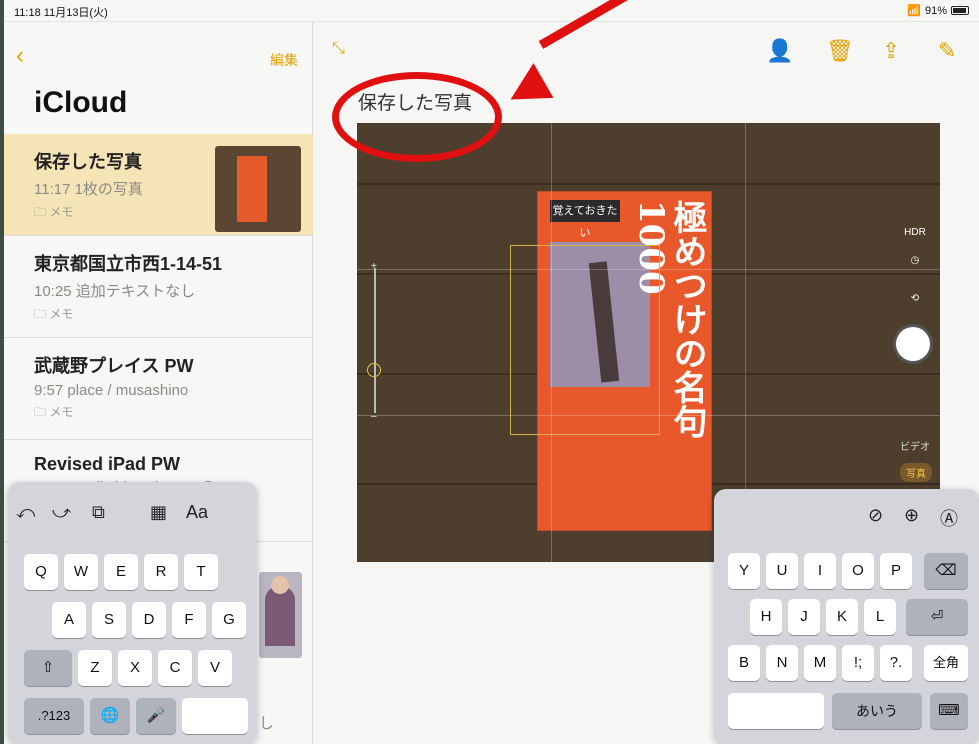 Image resolution: width=979 pixels, height=744 pixels. What do you see at coordinates (175, 668) in the screenshot?
I see `key-c: C` at bounding box center [175, 668].